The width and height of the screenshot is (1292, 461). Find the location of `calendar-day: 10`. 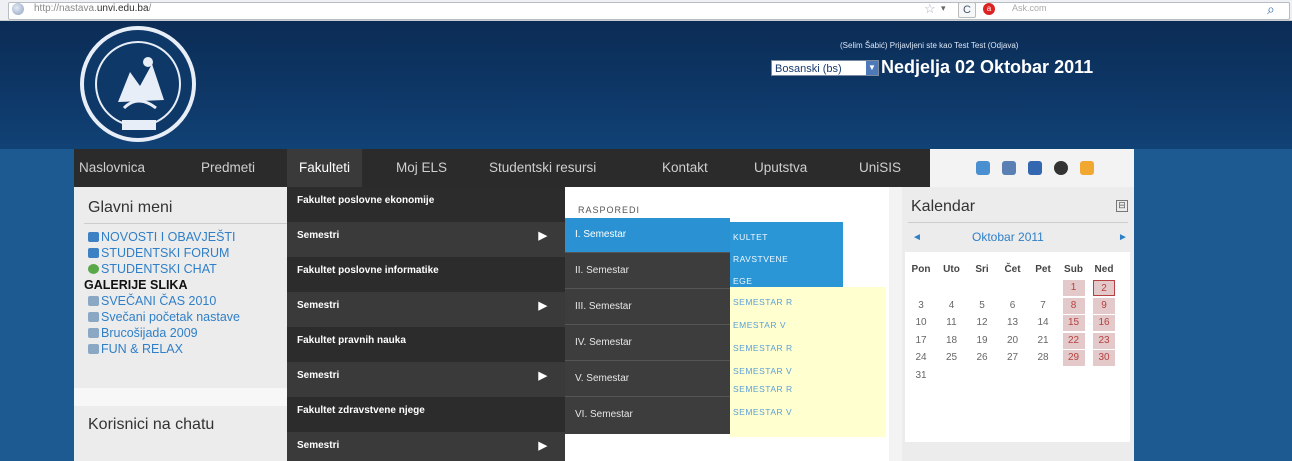

calendar-day: 10 is located at coordinates (921, 323).